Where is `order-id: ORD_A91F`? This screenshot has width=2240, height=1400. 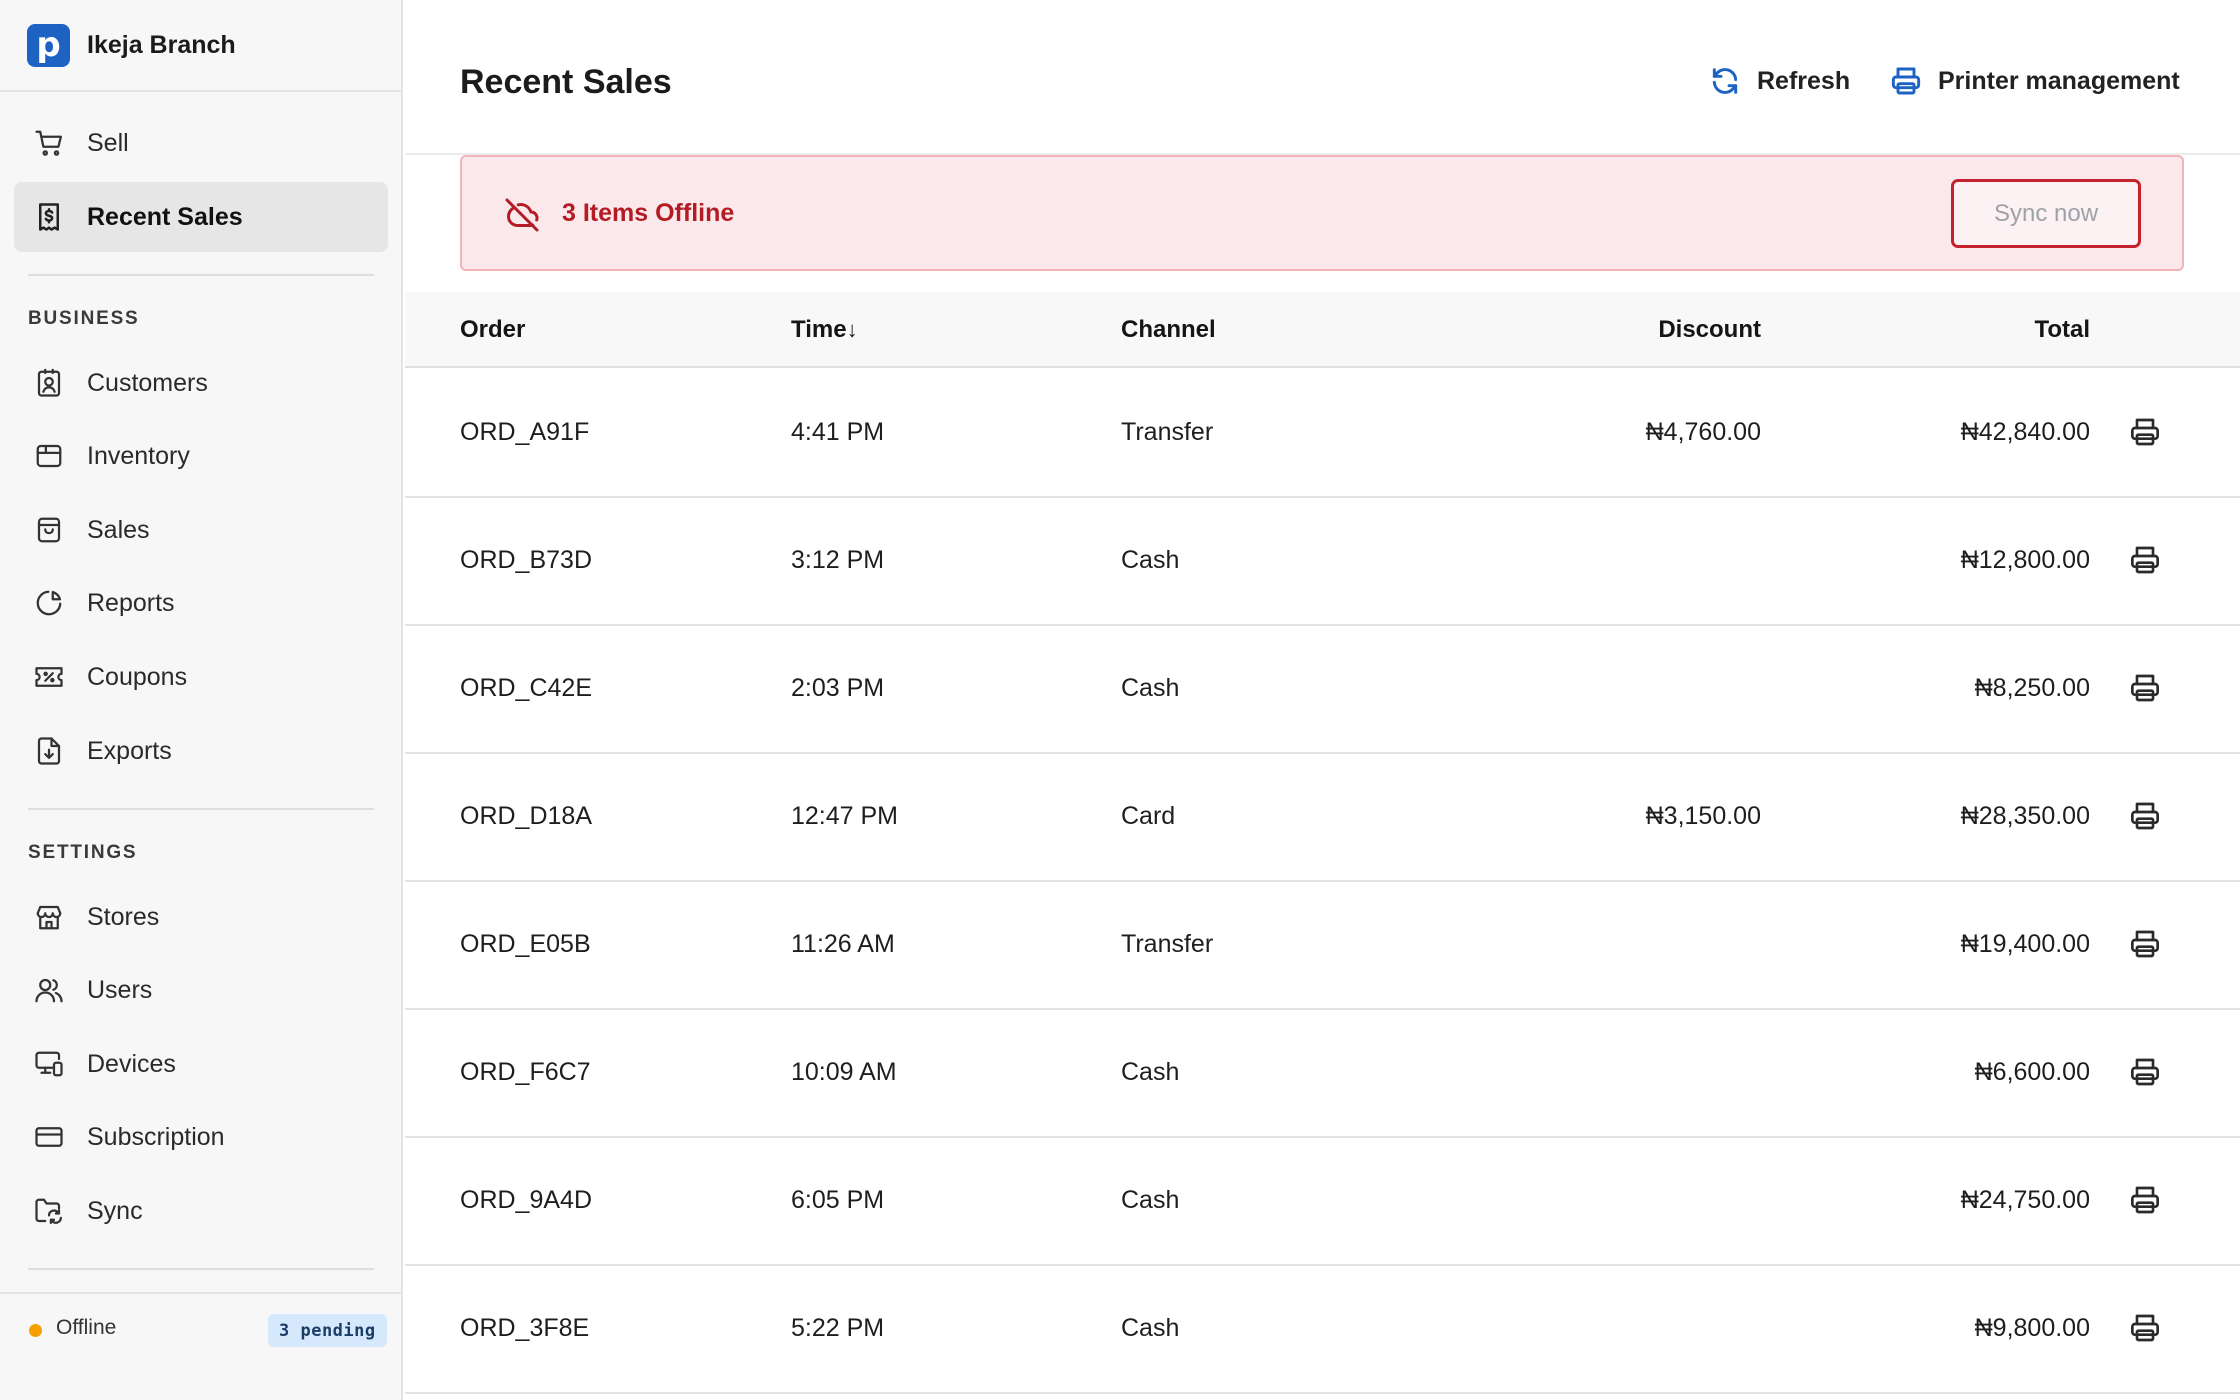
order-id: ORD_A91F is located at coordinates (525, 432).